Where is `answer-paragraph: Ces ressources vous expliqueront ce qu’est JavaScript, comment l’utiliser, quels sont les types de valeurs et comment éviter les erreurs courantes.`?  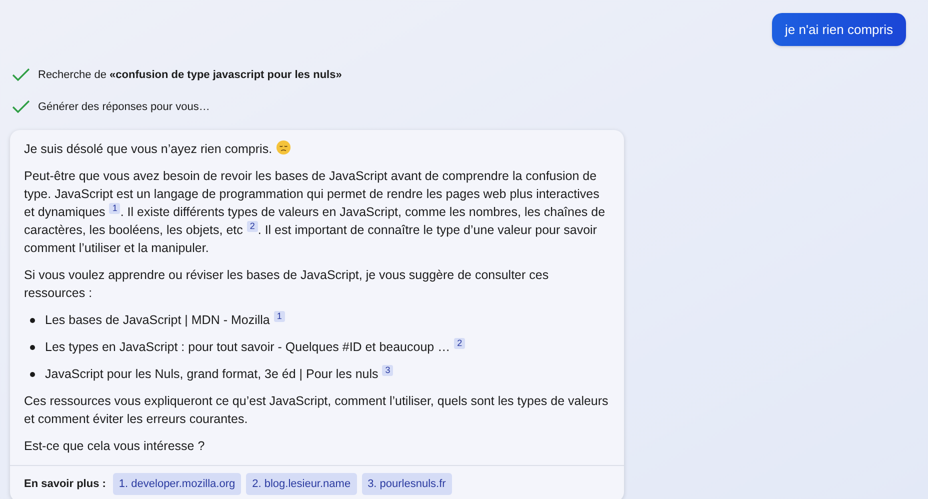
answer-paragraph: Ces ressources vous expliqueront ce qu’est JavaScript, comment l’utiliser, quels sont les types de valeurs et comment éviter les erreurs courantes. is located at coordinates (317, 410).